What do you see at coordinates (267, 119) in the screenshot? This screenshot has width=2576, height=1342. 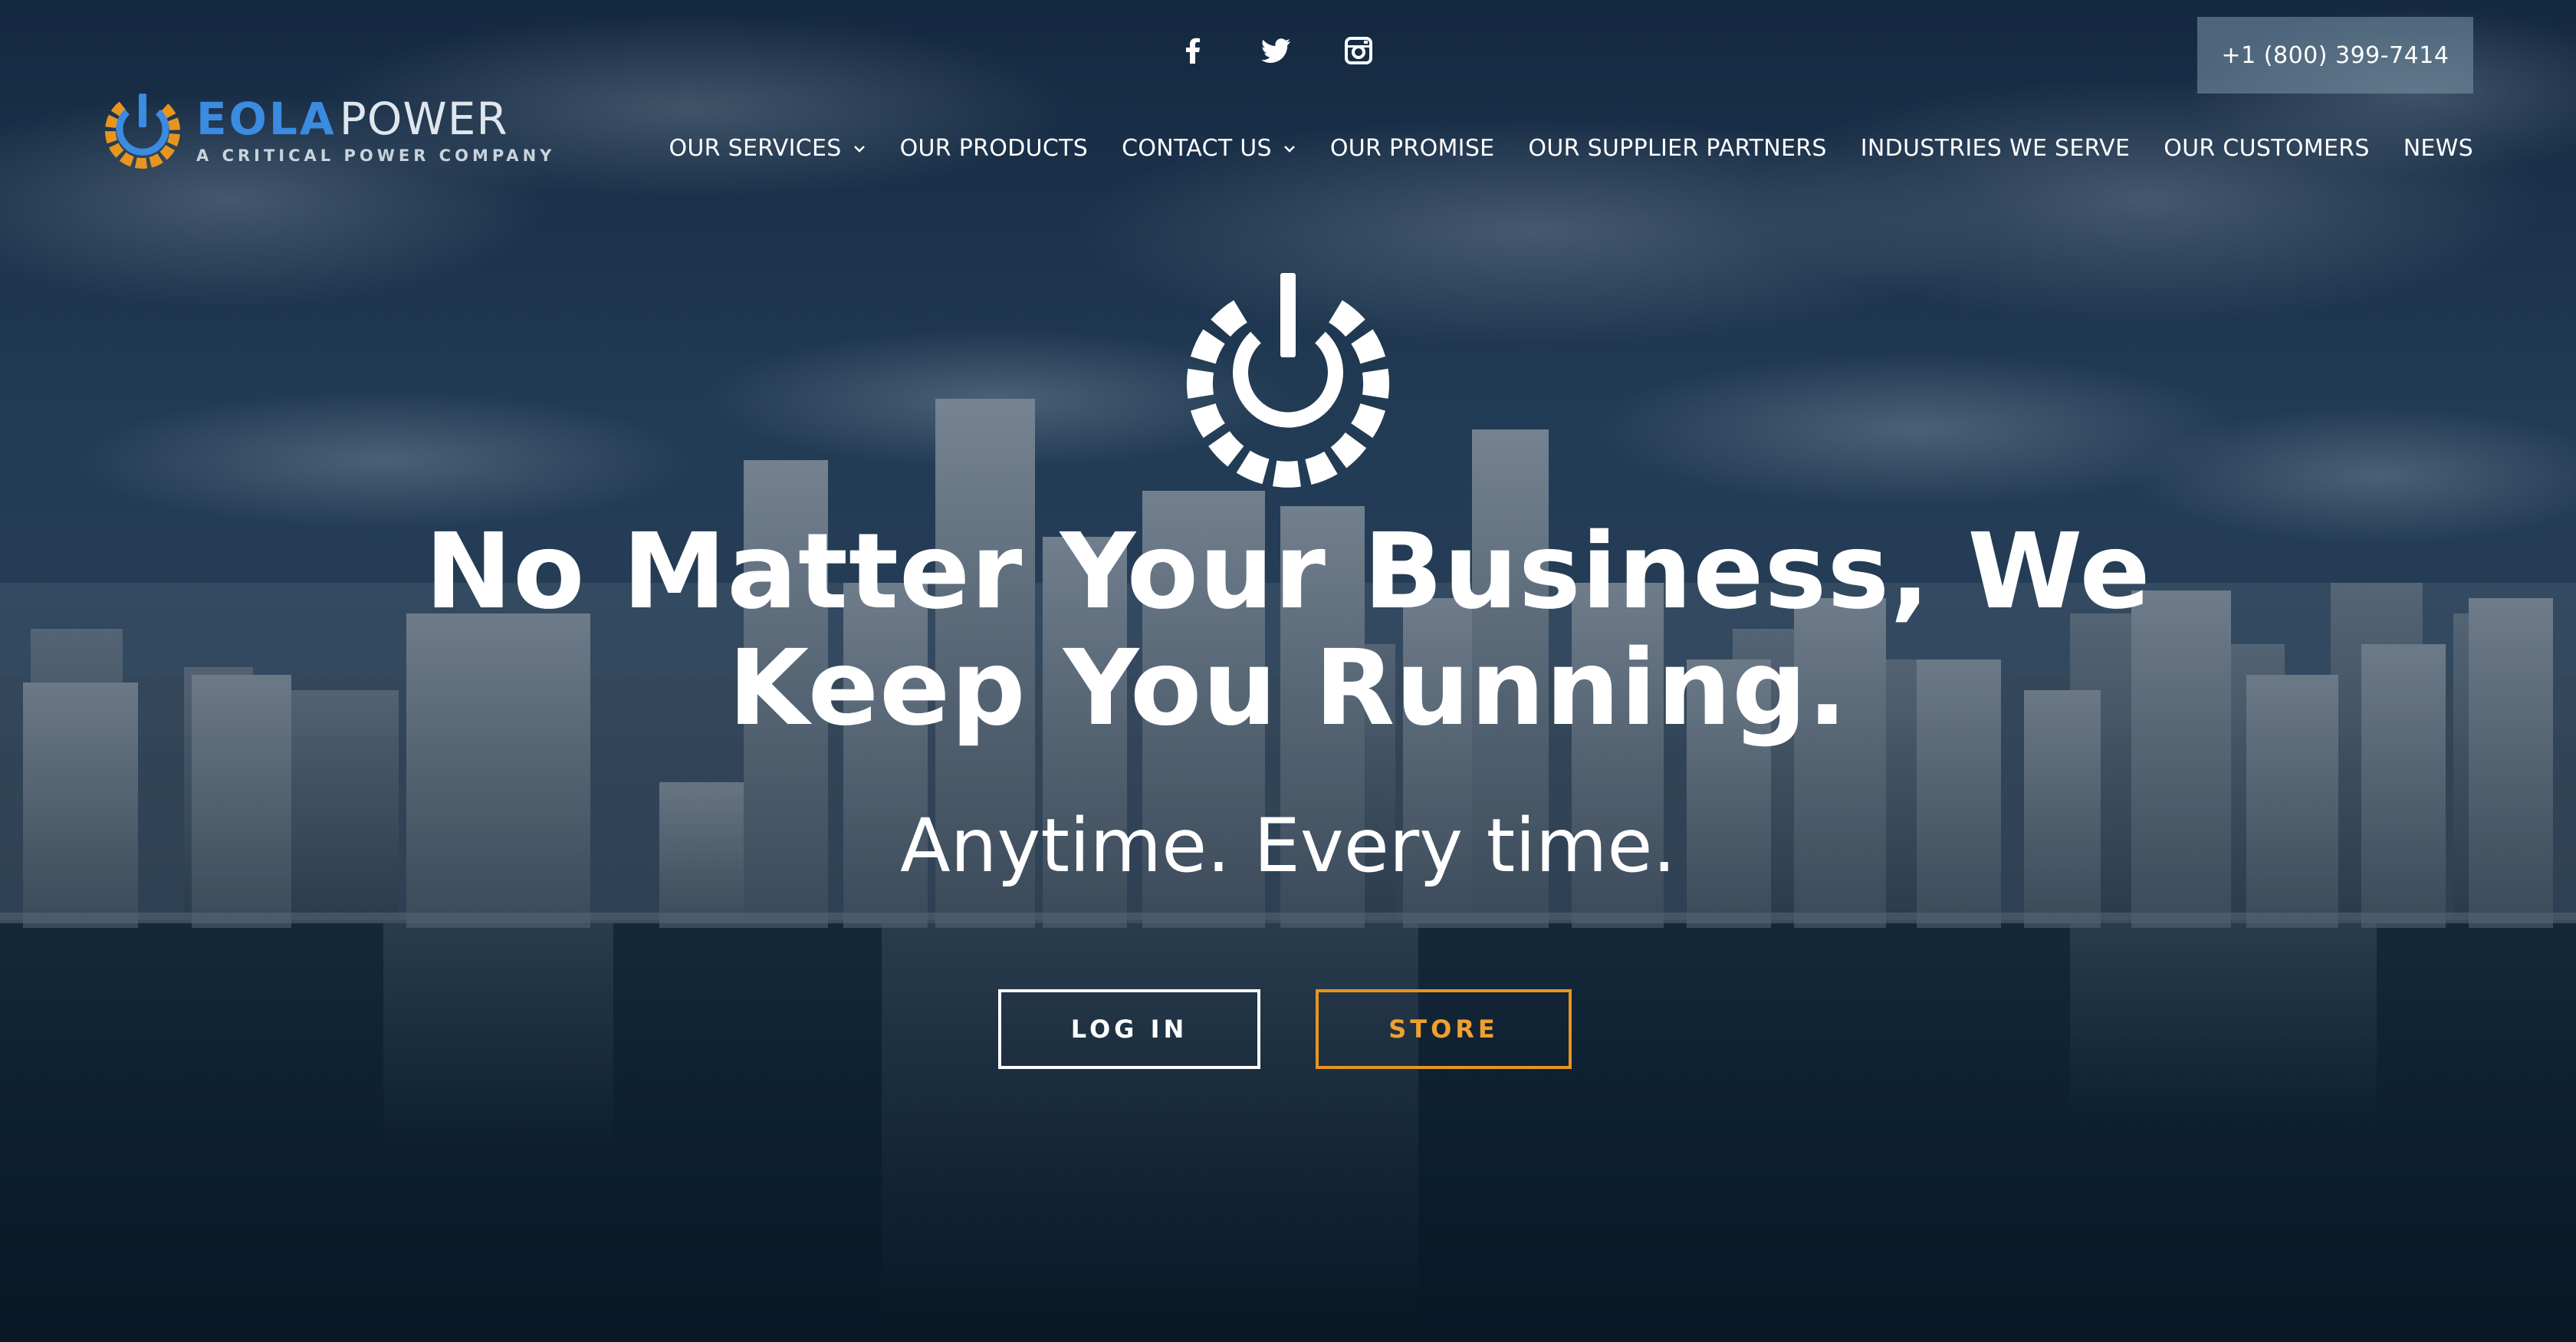 I see `logo-brand-eola: EOLA` at bounding box center [267, 119].